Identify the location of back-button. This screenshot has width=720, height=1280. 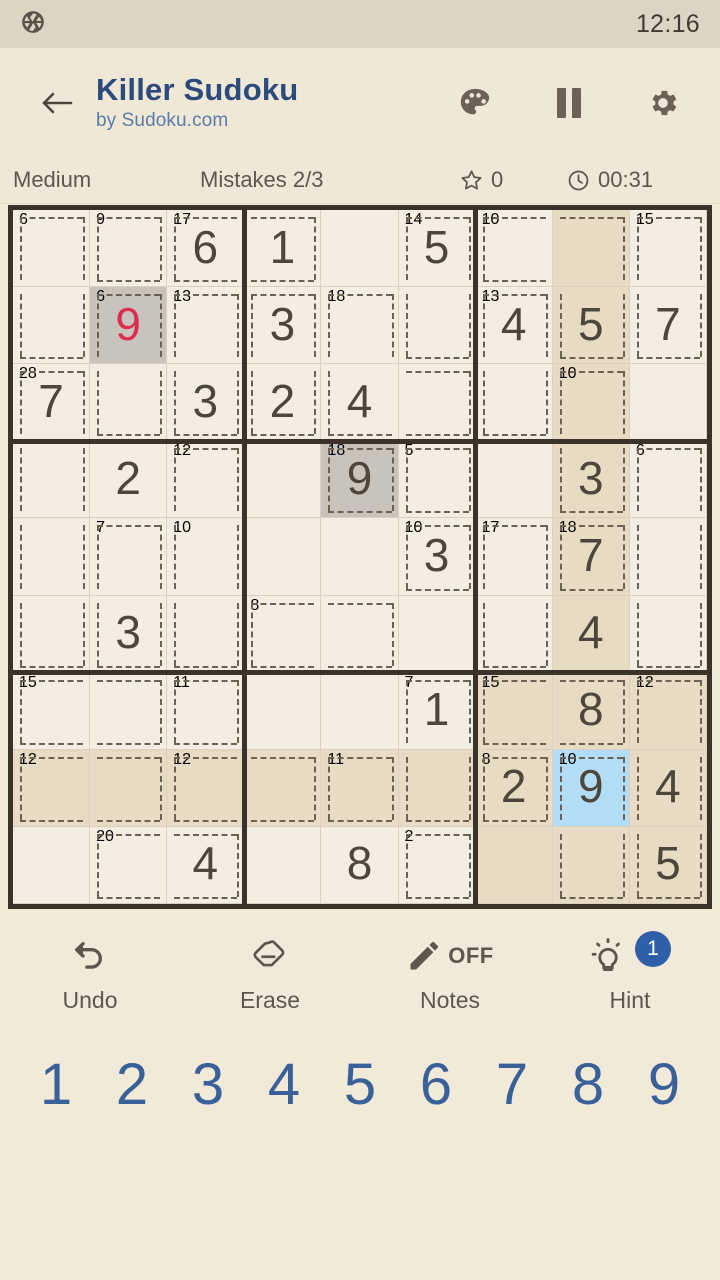
(57, 103).